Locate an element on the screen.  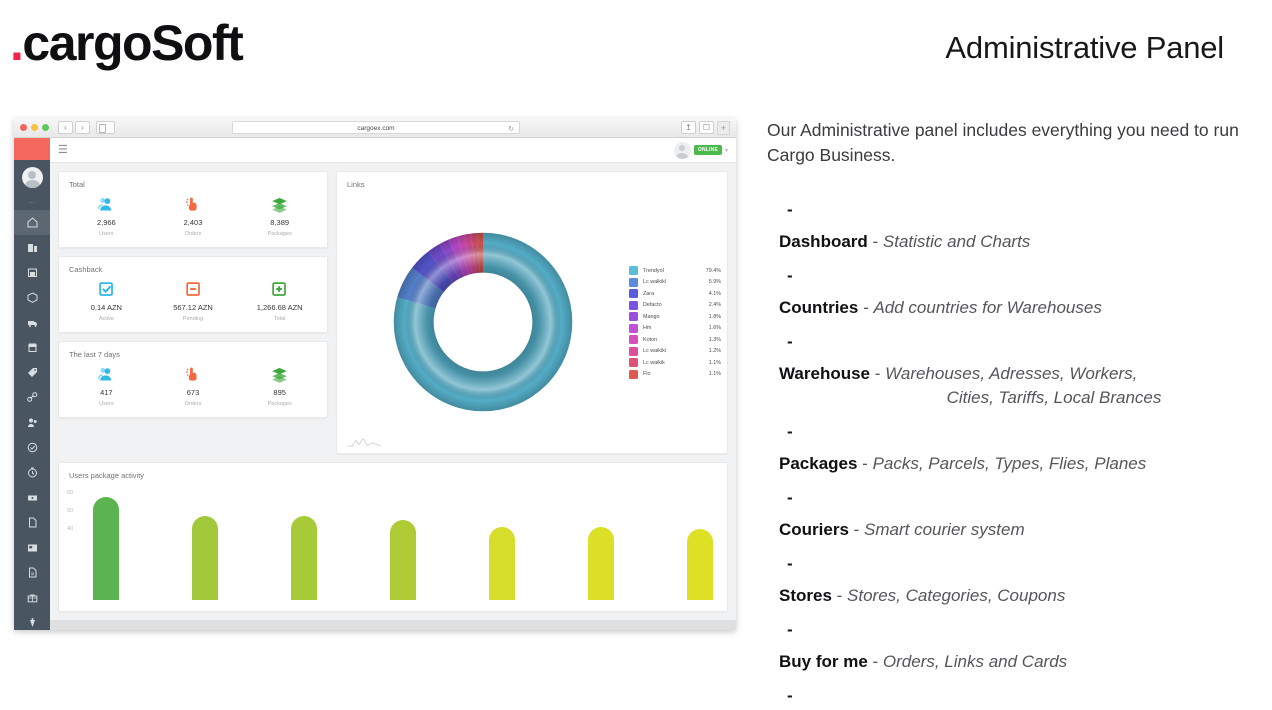
chevron-down-icon: ▾ is located at coordinates (726, 150).